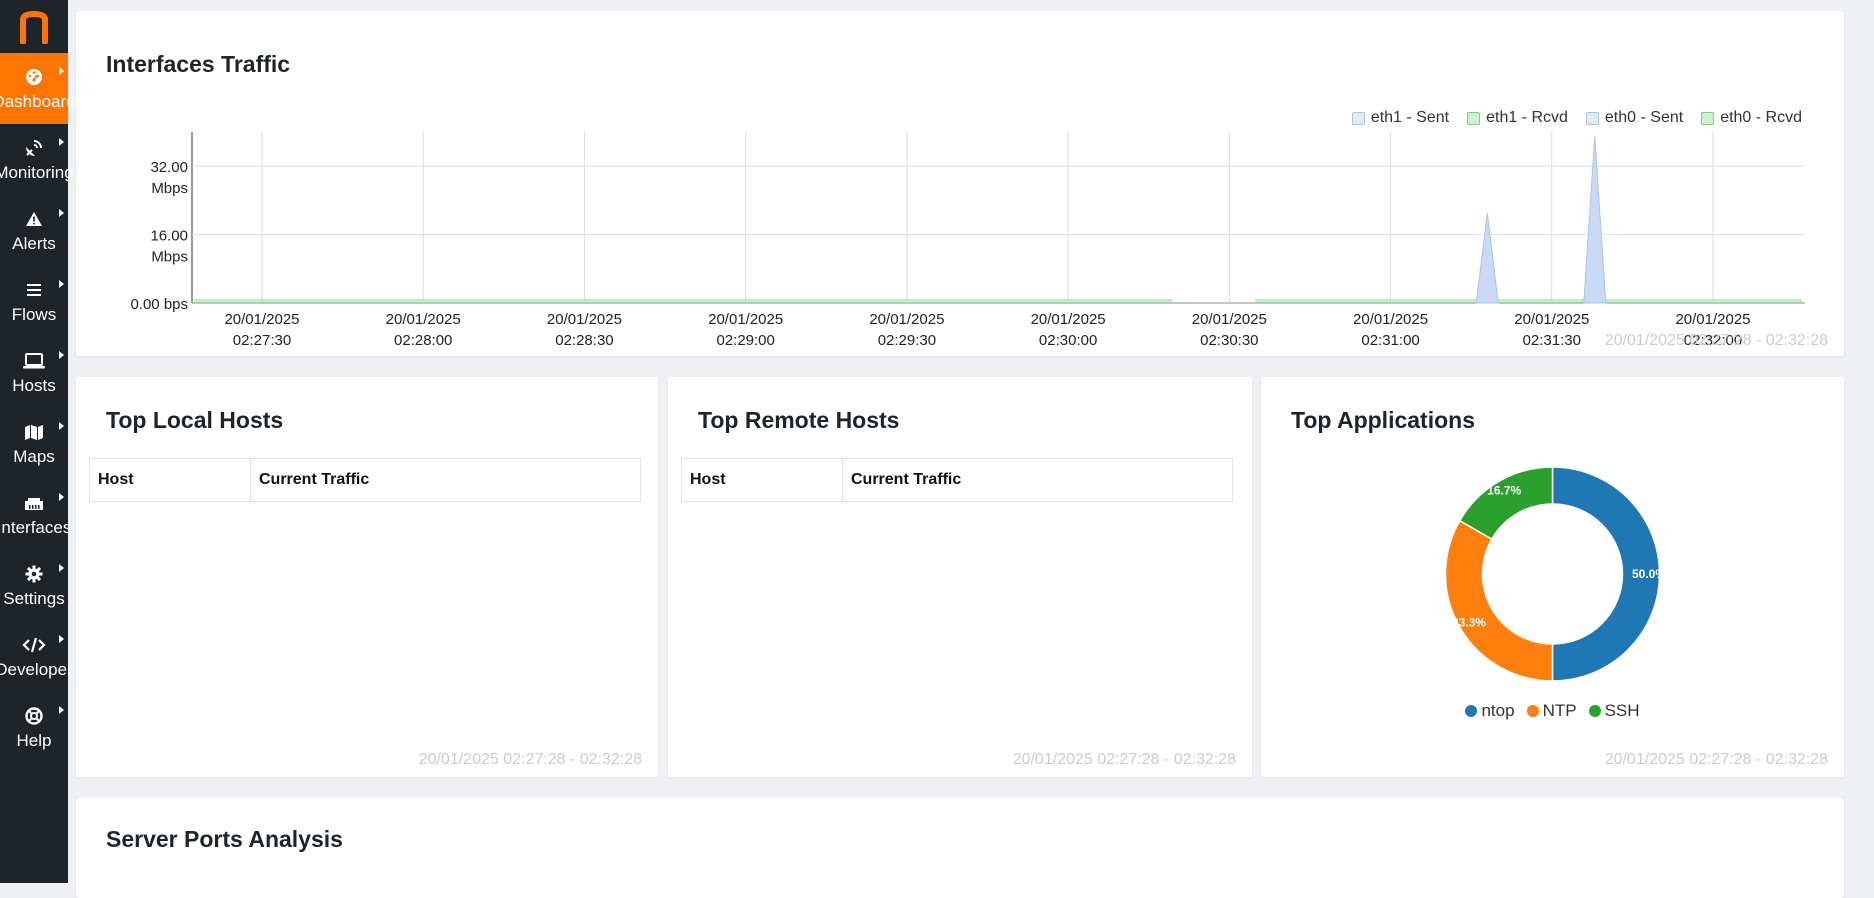 Image resolution: width=1874 pixels, height=898 pixels. Describe the element at coordinates (423, 340) in the screenshot. I see `x-tick-time: 02:28:00` at that location.